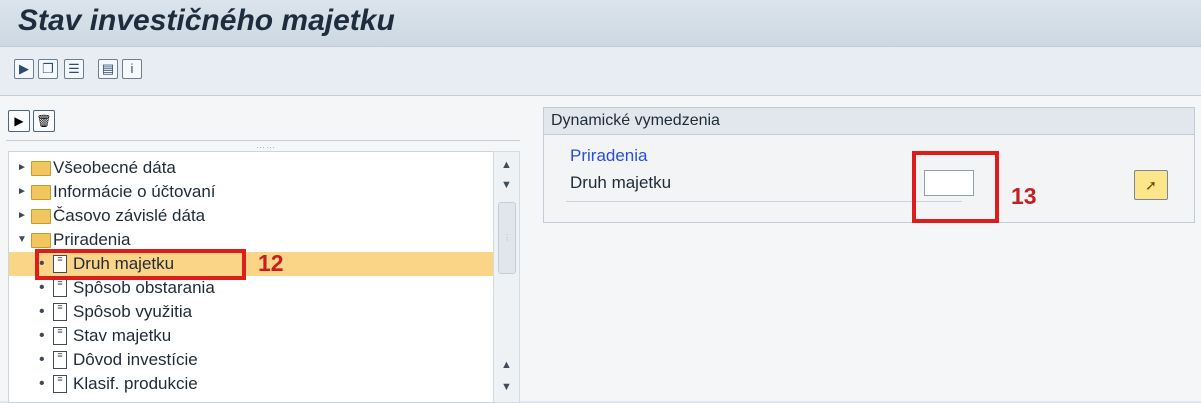 The height and width of the screenshot is (403, 1201). Describe the element at coordinates (251, 216) in the screenshot. I see `tree-item-casovo-zavisle-data: ► Časovo závislé dáta` at that location.